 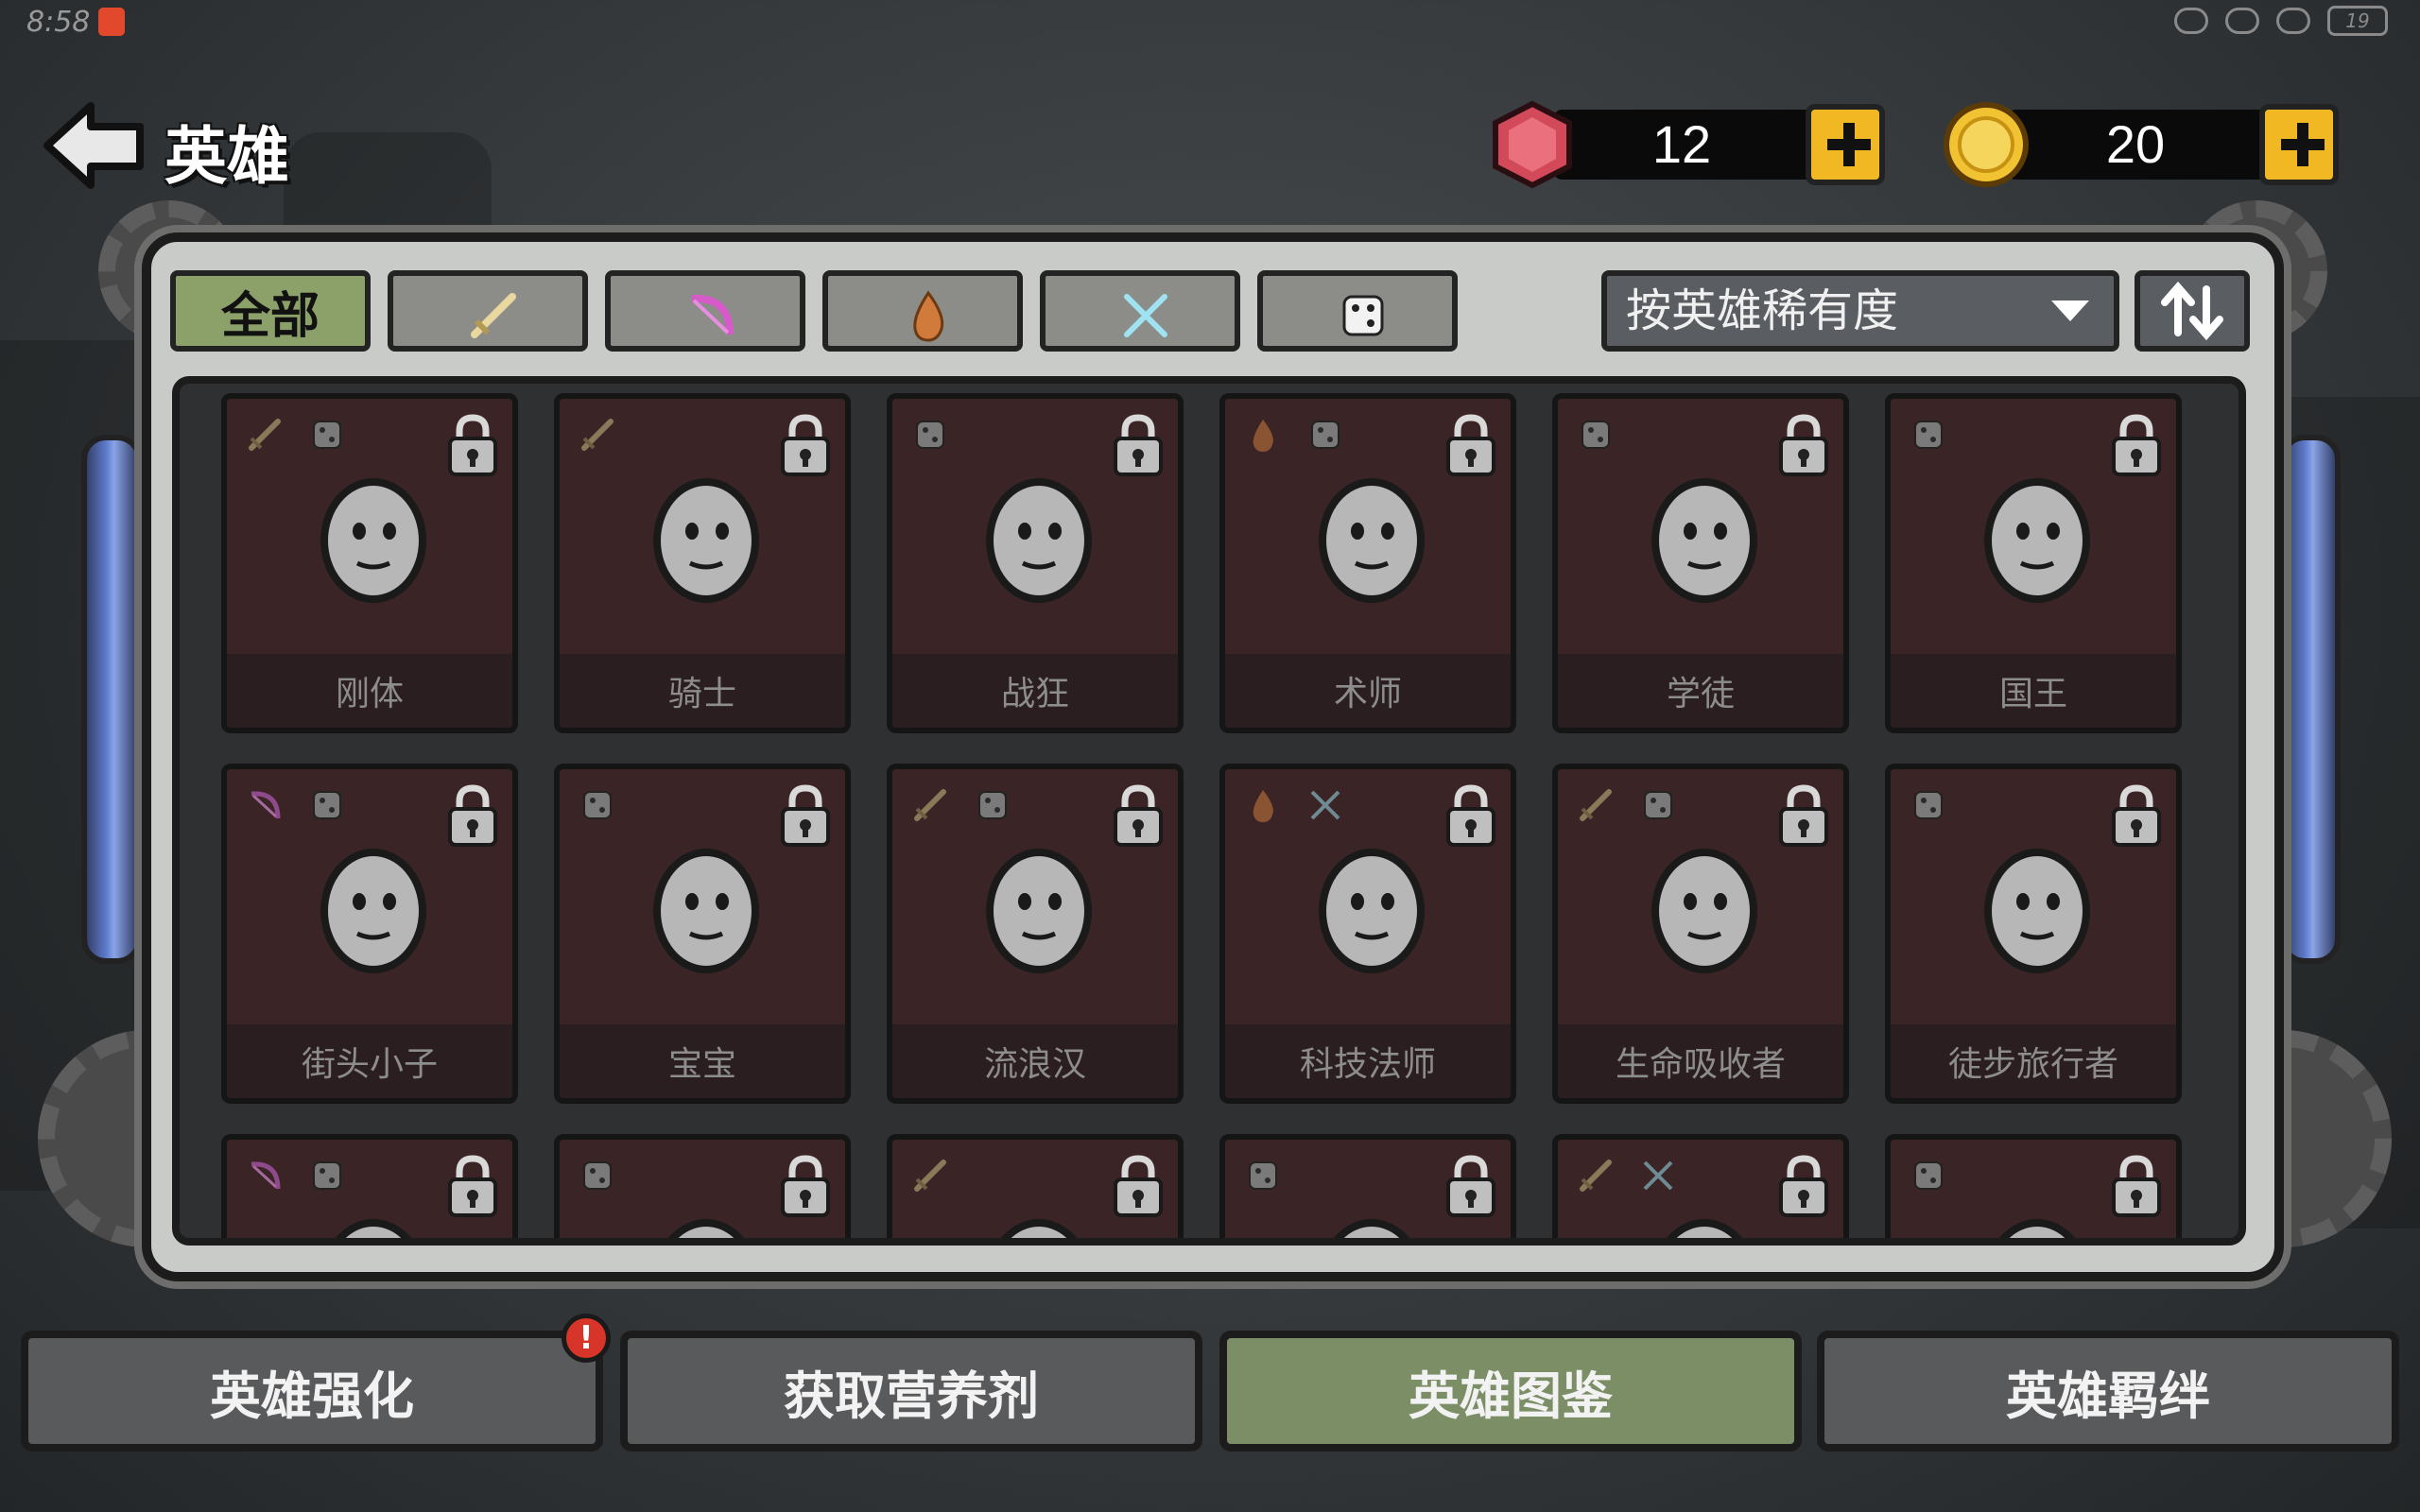 What do you see at coordinates (1368, 691) in the screenshot?
I see `hero-name: 术师` at bounding box center [1368, 691].